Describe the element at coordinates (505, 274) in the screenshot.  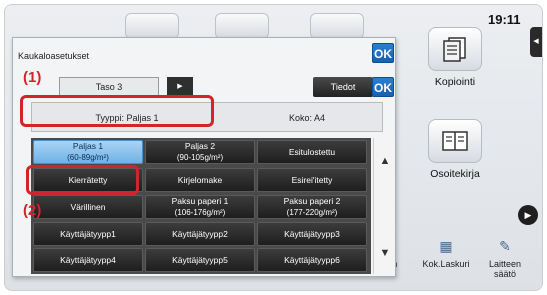
I see `device-settings-label2: säätö` at that location.